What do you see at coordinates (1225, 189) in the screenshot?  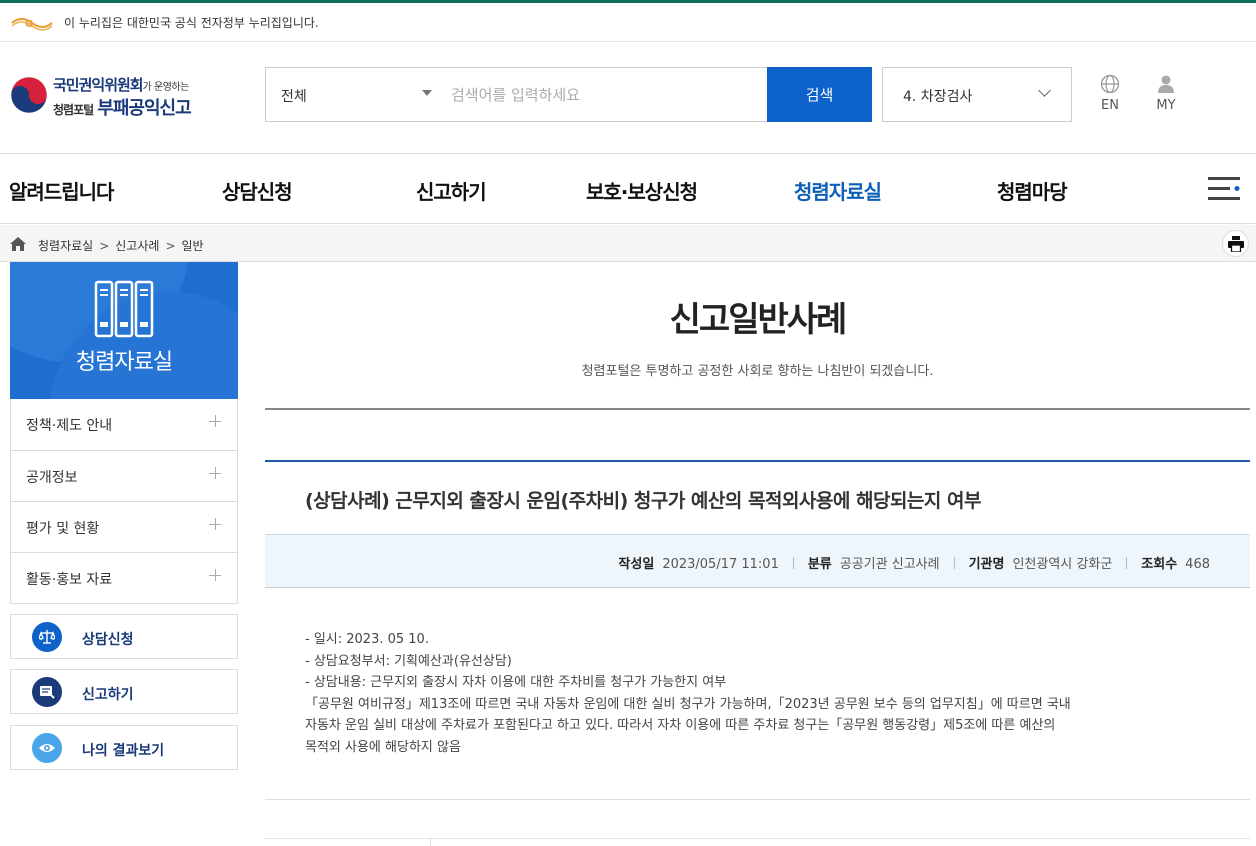 I see `all-menu-icon` at bounding box center [1225, 189].